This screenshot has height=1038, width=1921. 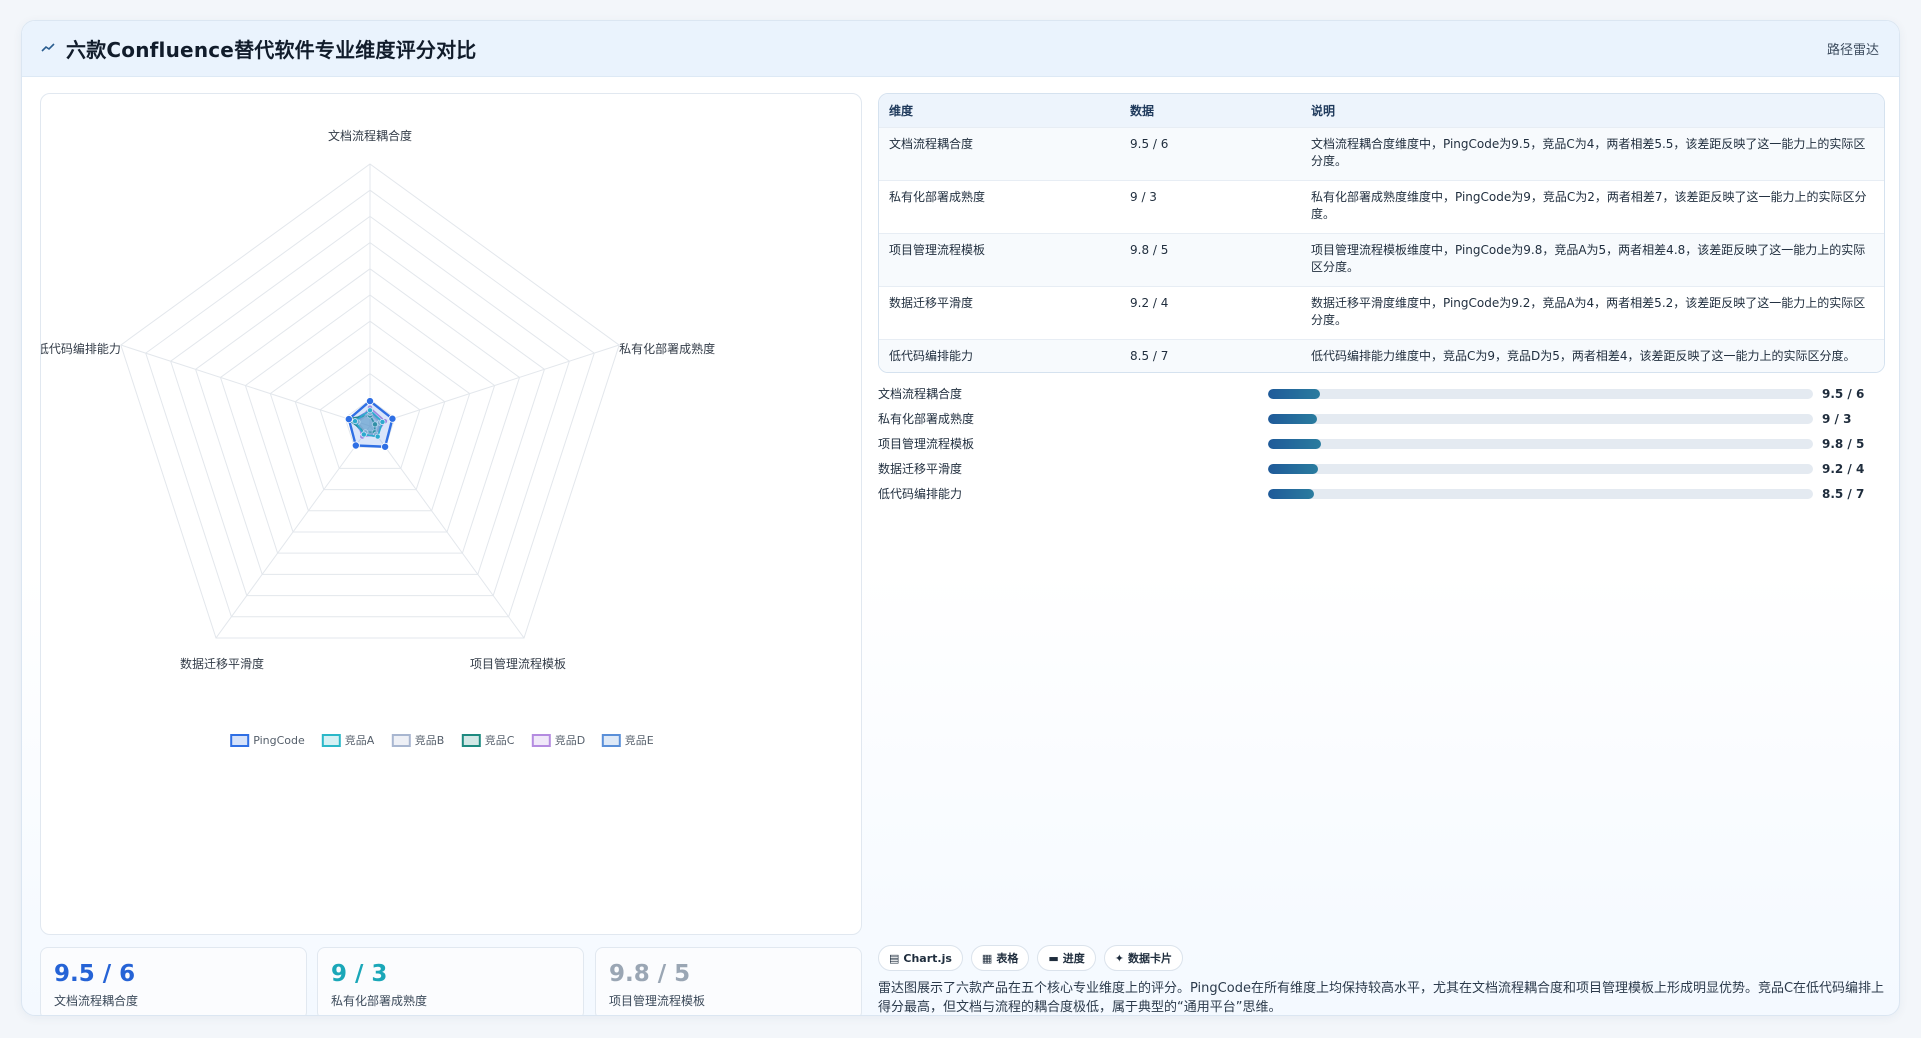 What do you see at coordinates (1053, 958) in the screenshot?
I see `progress-icon: ▬` at bounding box center [1053, 958].